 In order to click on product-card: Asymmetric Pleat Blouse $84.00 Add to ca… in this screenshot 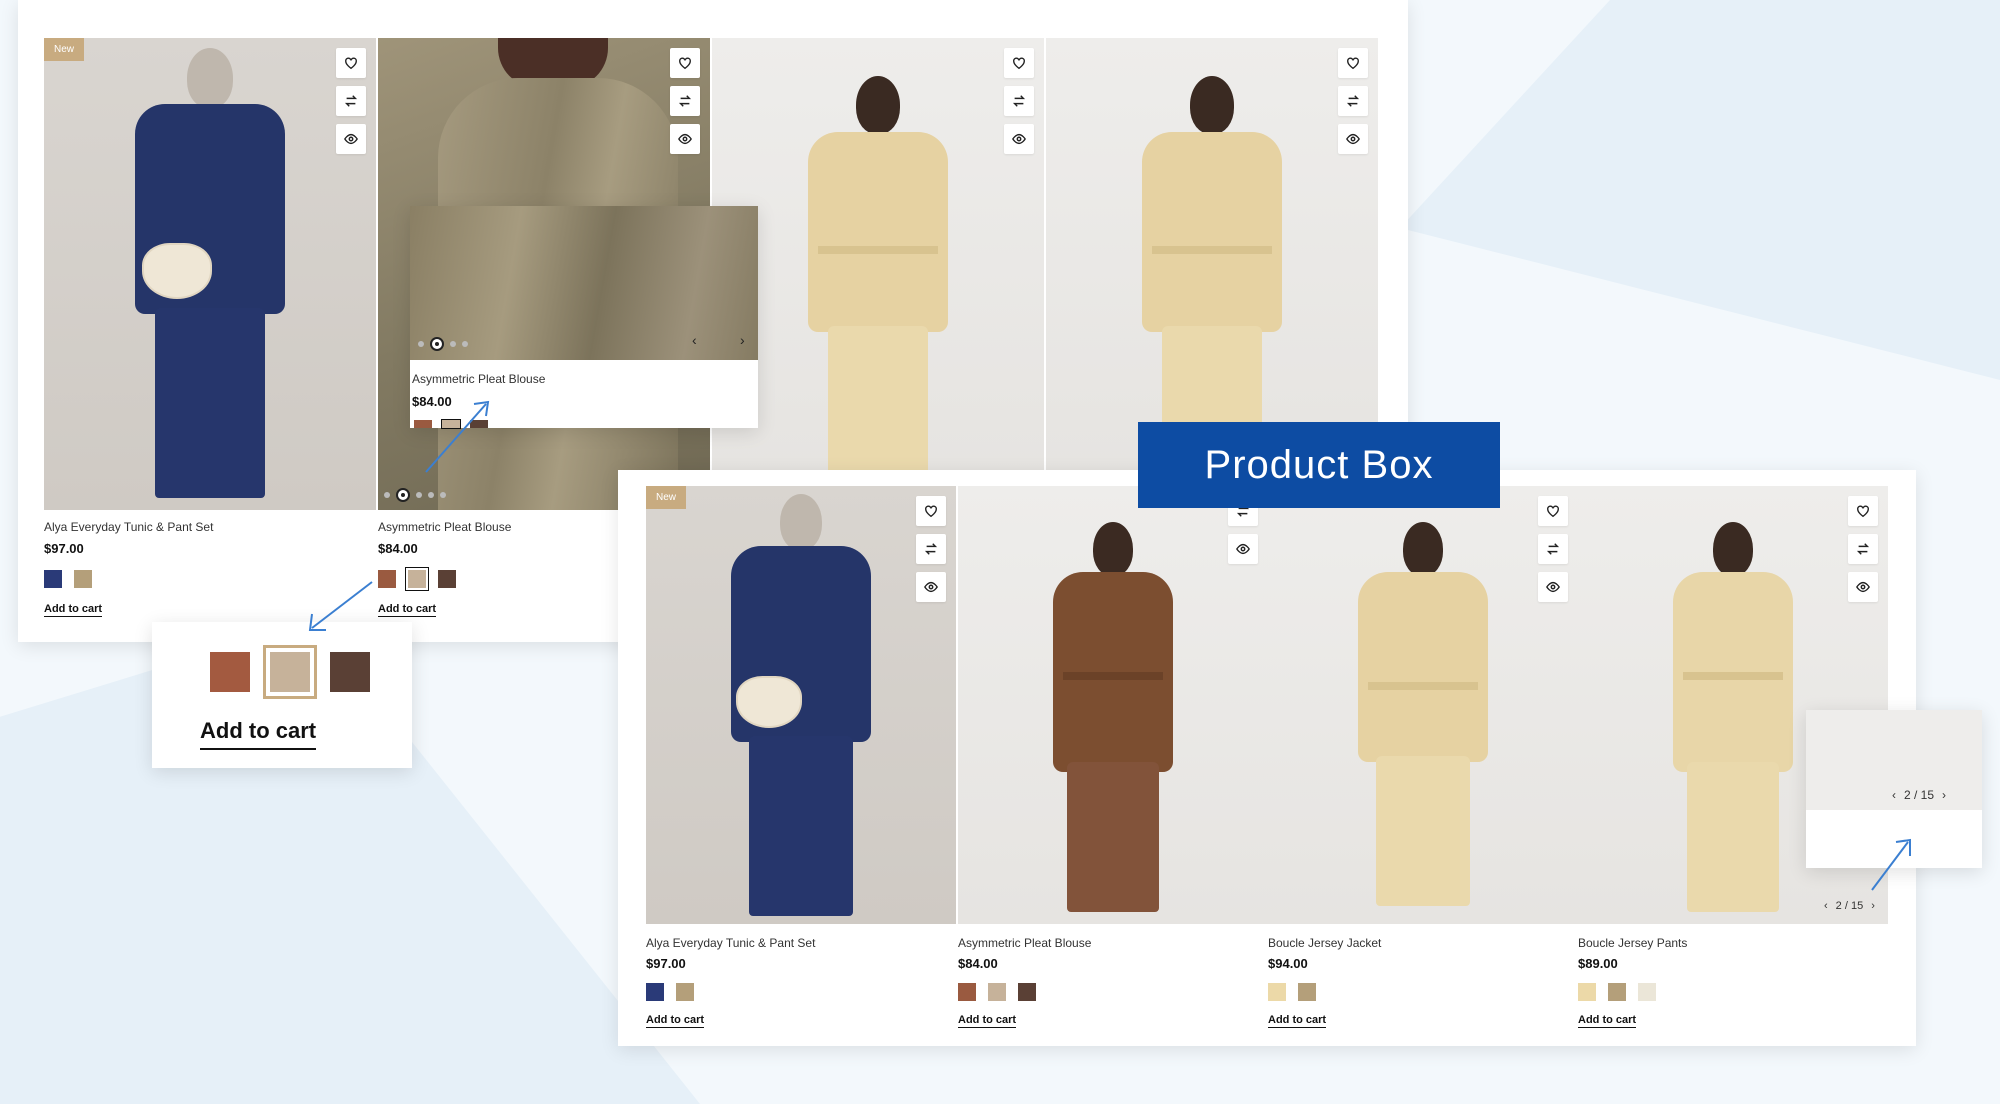, I will do `click(1113, 757)`.